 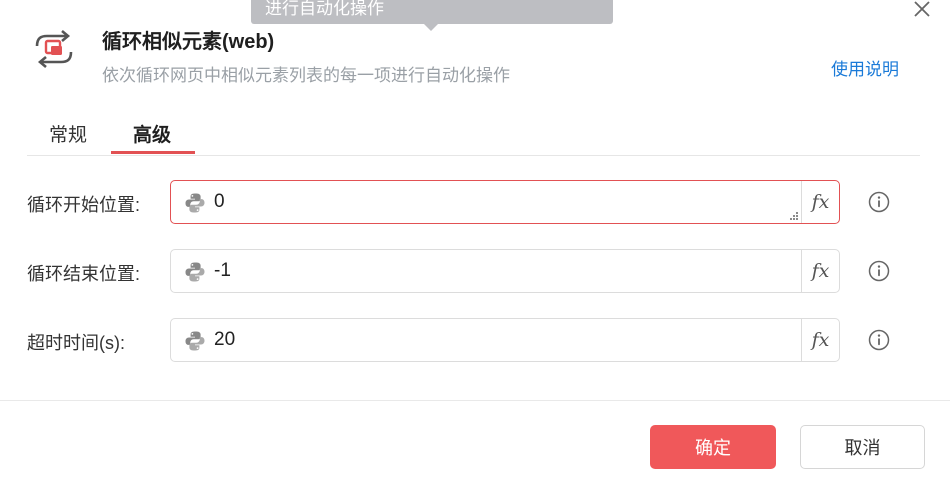 I want to click on loop-start-value: 0, so click(x=219, y=201).